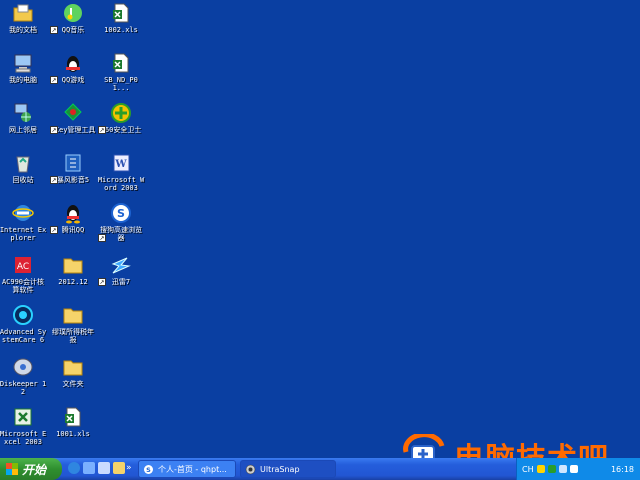  What do you see at coordinates (23, 274) in the screenshot?
I see `desktop-icon-ac990: AC AC990会计核算软件` at bounding box center [23, 274].